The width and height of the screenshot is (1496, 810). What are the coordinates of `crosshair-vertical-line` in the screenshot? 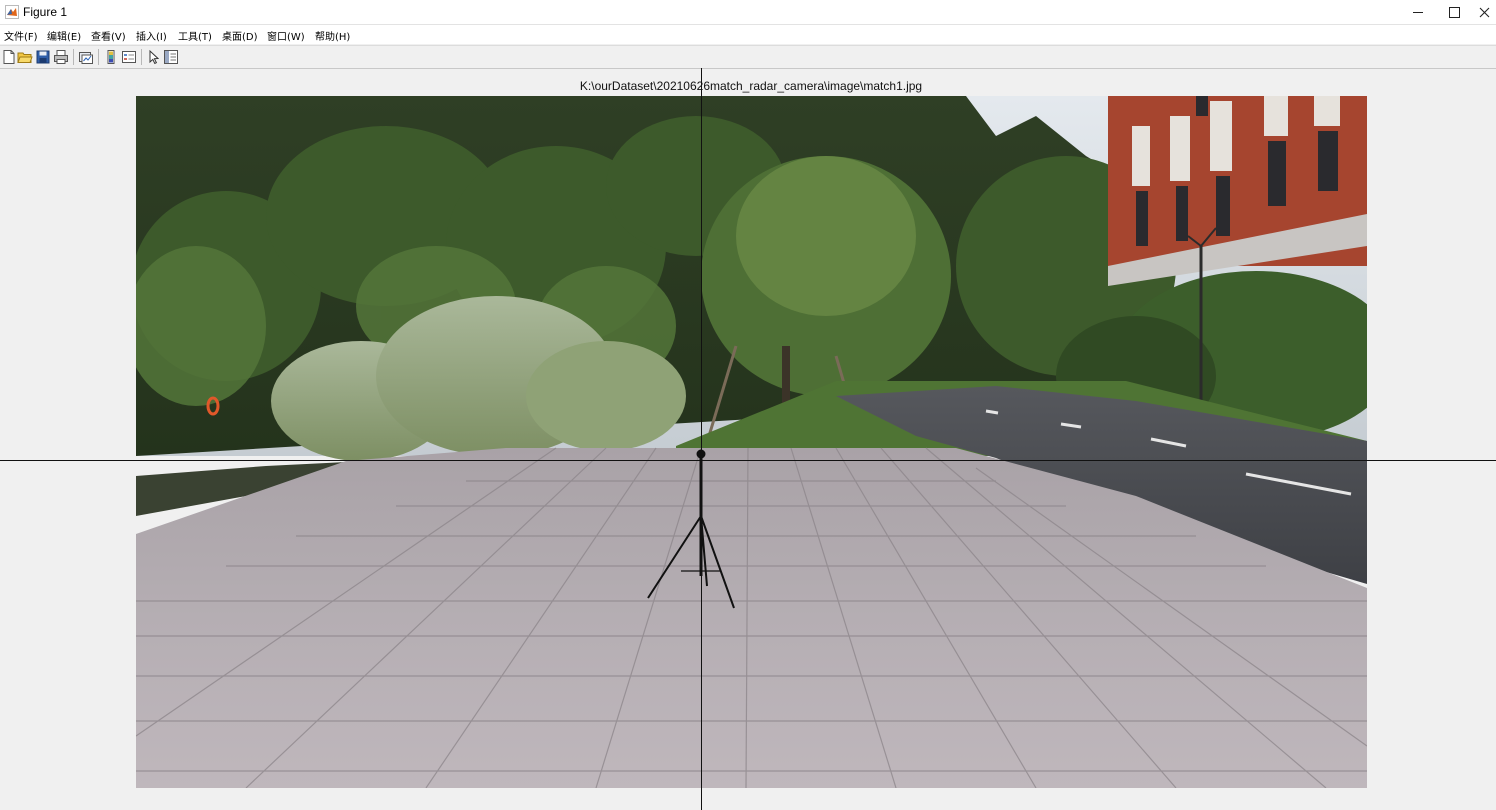 It's located at (701, 439).